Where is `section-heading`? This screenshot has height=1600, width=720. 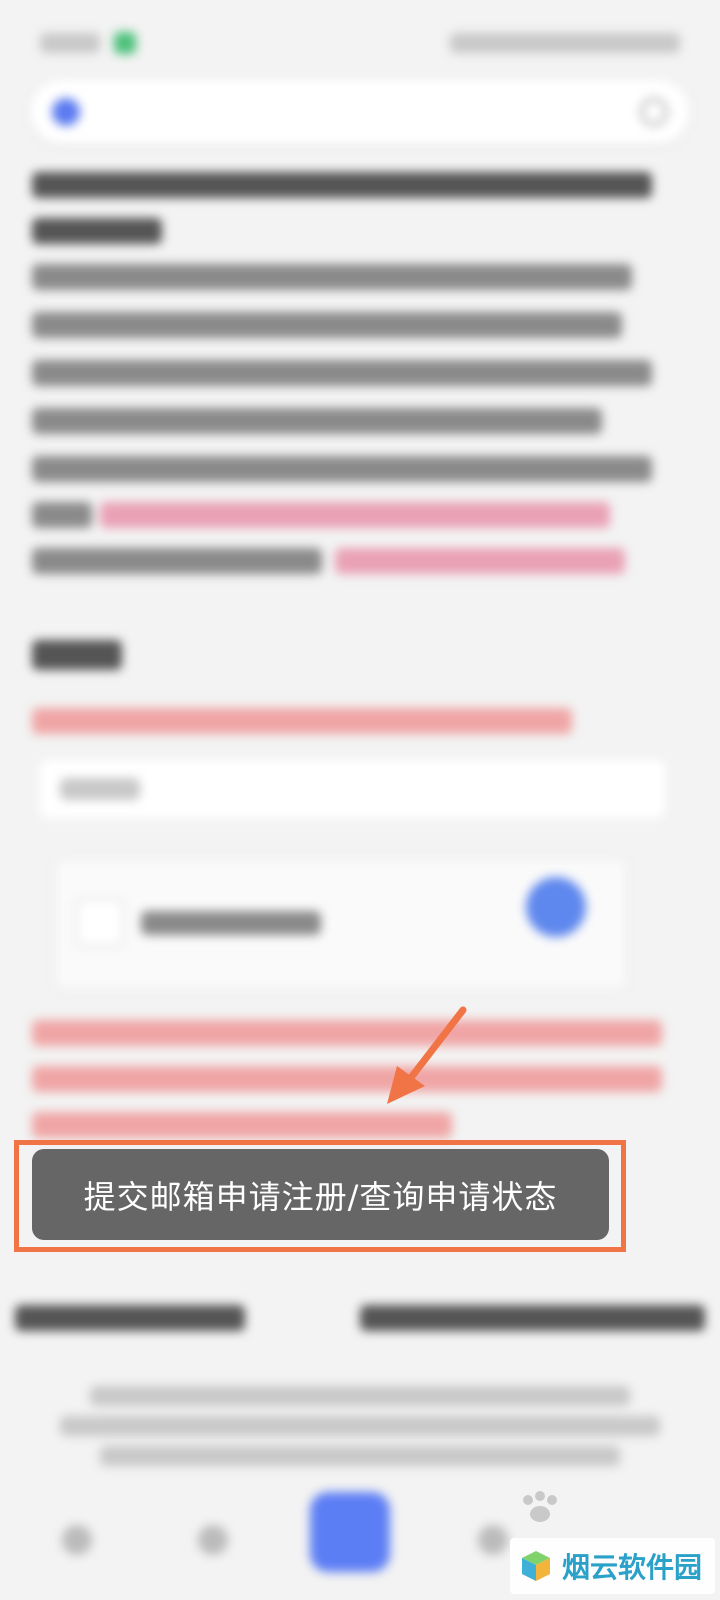 section-heading is located at coordinates (77, 655).